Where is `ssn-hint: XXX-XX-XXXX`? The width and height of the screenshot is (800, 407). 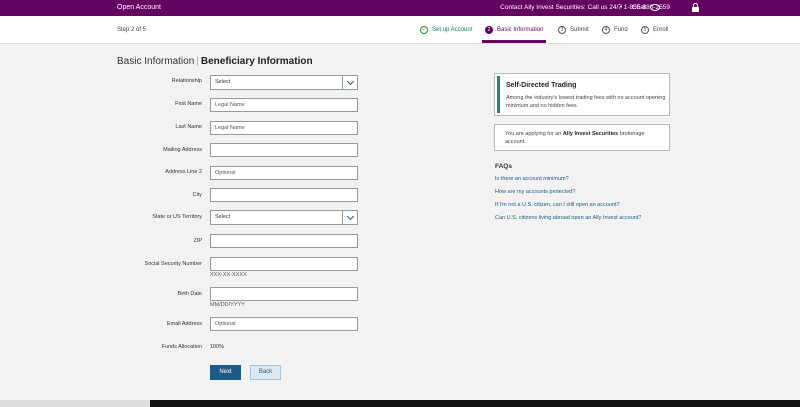
ssn-hint: XXX-XX-XXXX is located at coordinates (228, 275).